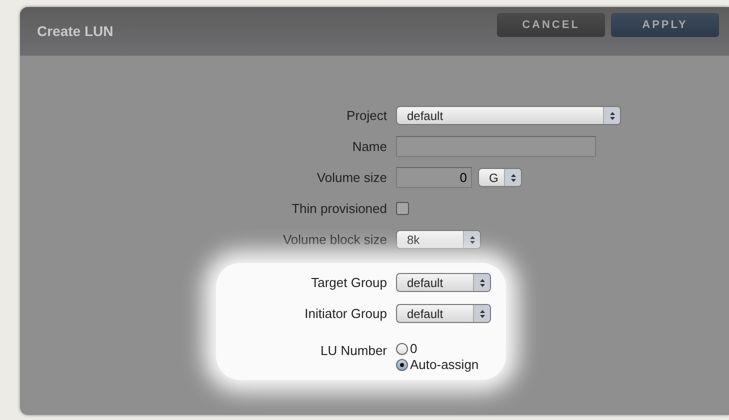  What do you see at coordinates (434, 177) in the screenshot?
I see `input-field: 0` at bounding box center [434, 177].